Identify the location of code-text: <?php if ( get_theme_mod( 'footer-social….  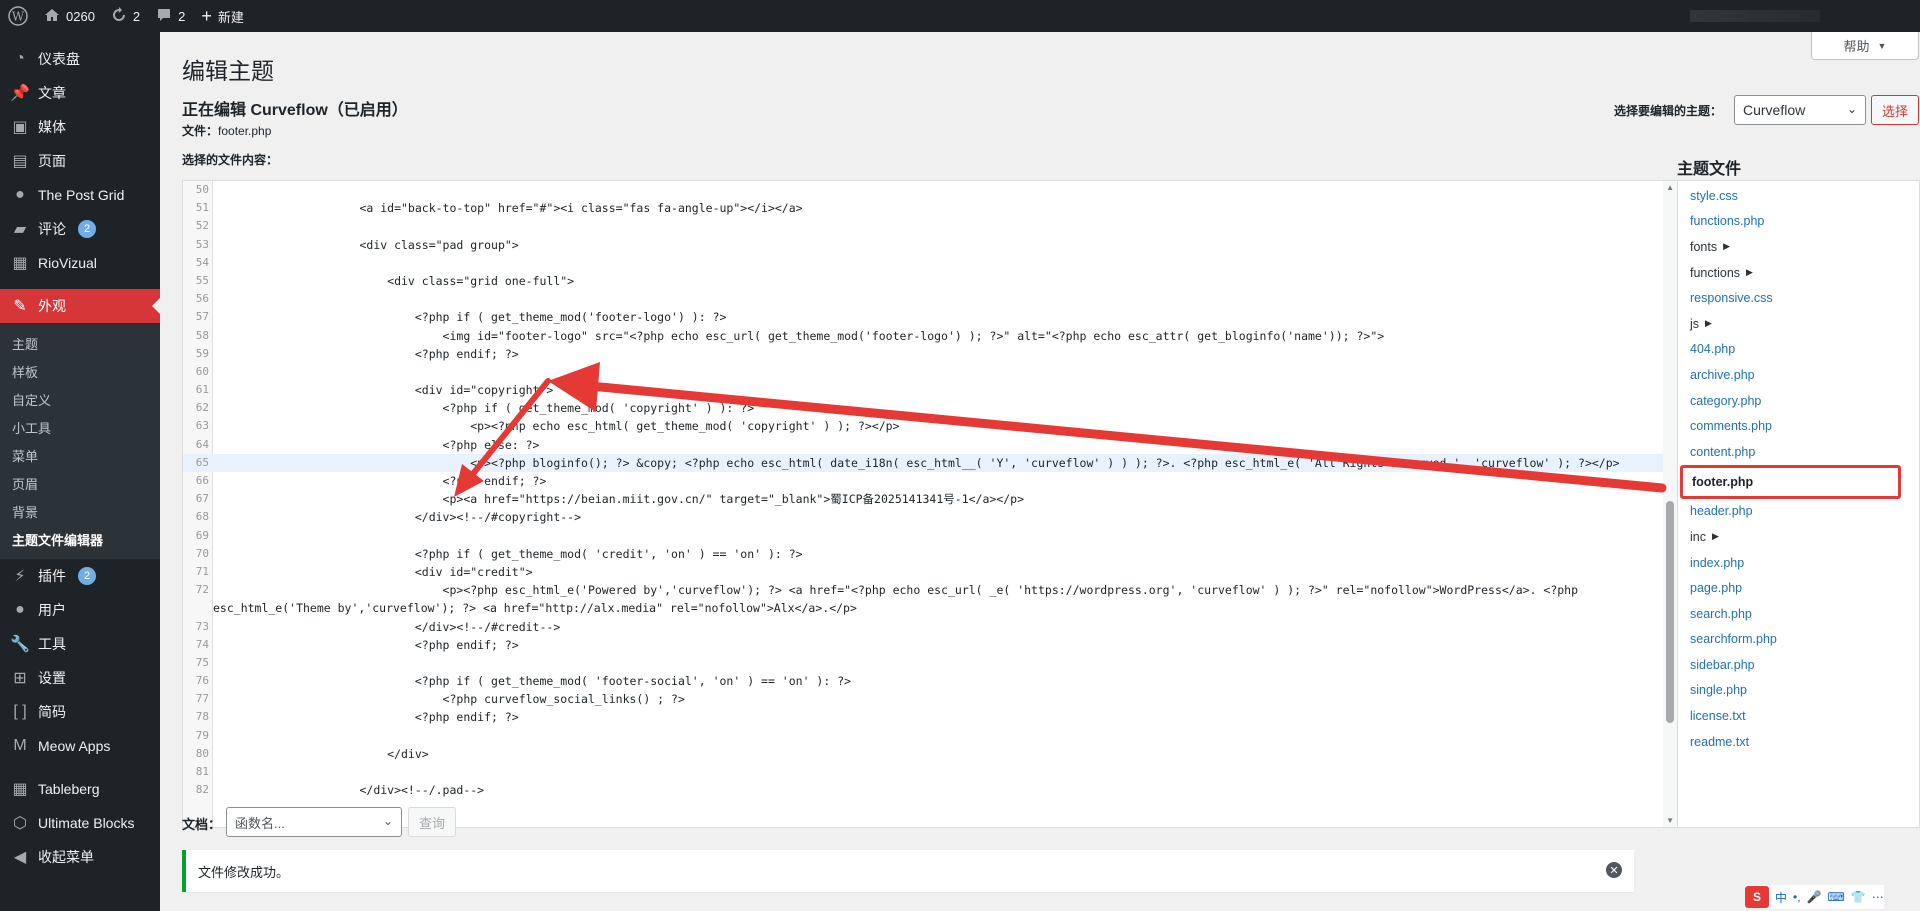
(938, 681).